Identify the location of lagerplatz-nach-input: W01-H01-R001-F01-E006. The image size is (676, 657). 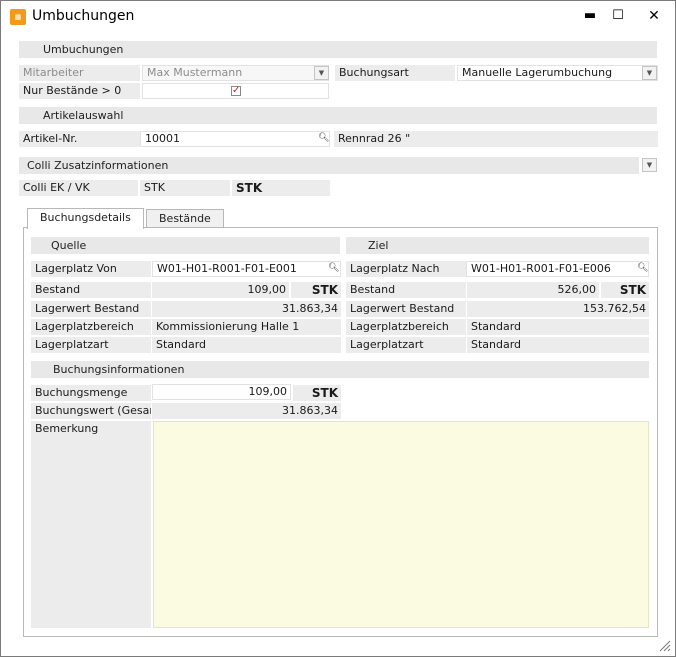
(557, 269).